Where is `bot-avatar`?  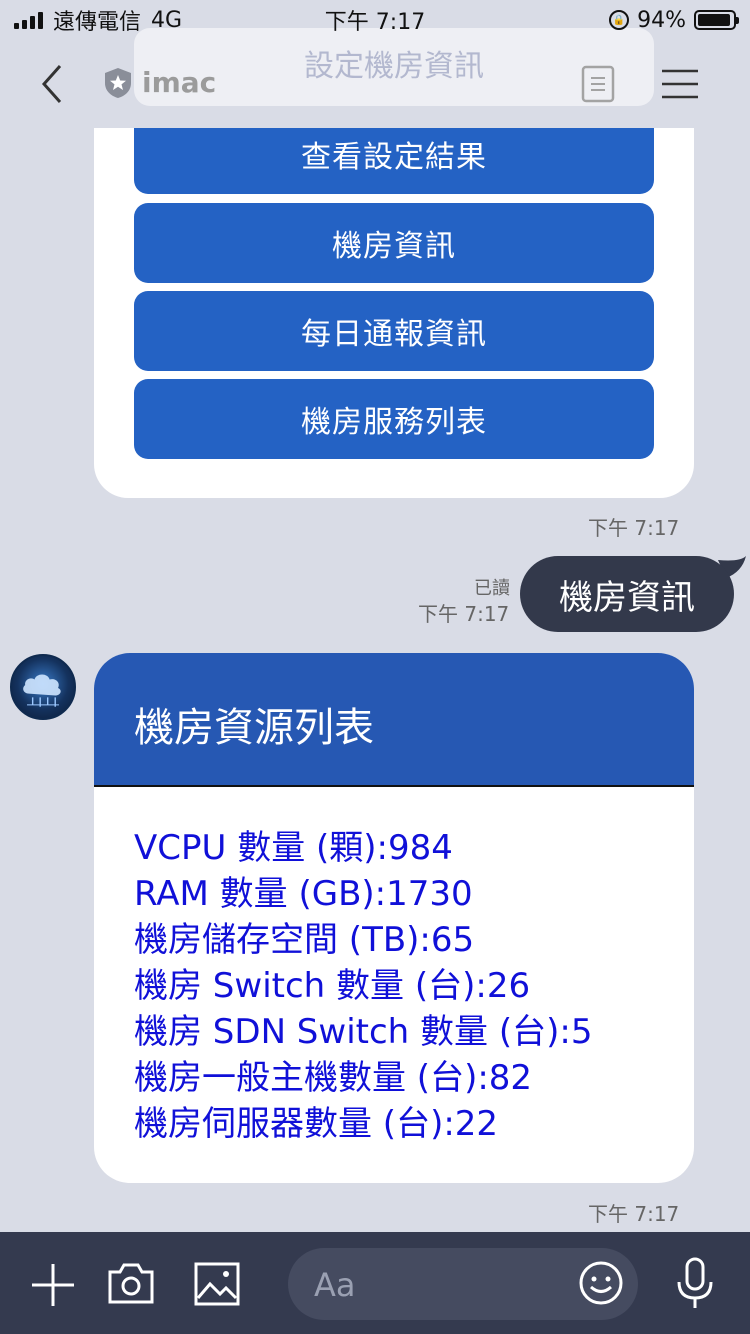
bot-avatar is located at coordinates (43, 687).